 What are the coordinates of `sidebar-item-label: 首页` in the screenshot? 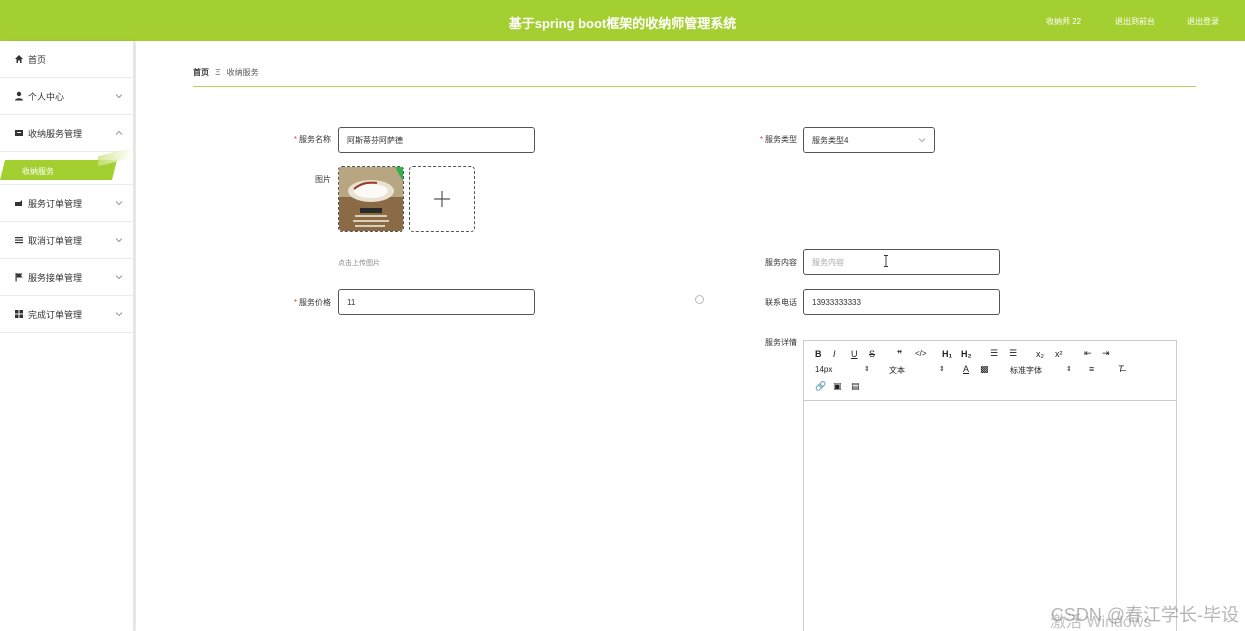 It's located at (37, 59).